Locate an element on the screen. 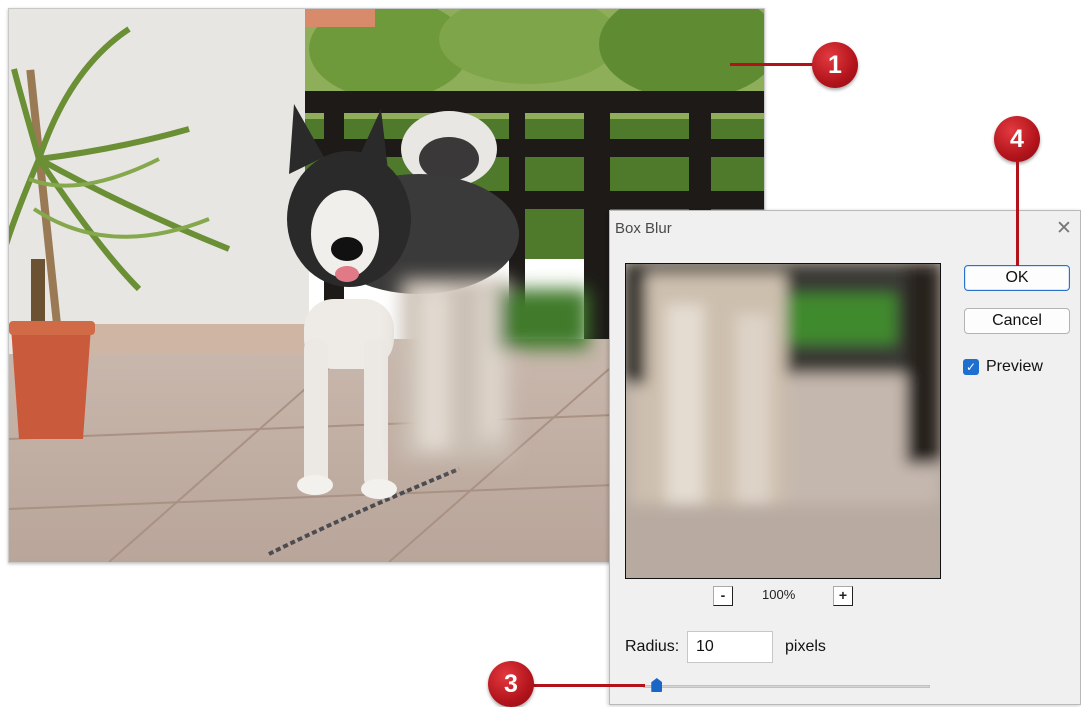 The width and height of the screenshot is (1081, 707). callout-4-number: 4 is located at coordinates (1017, 138).